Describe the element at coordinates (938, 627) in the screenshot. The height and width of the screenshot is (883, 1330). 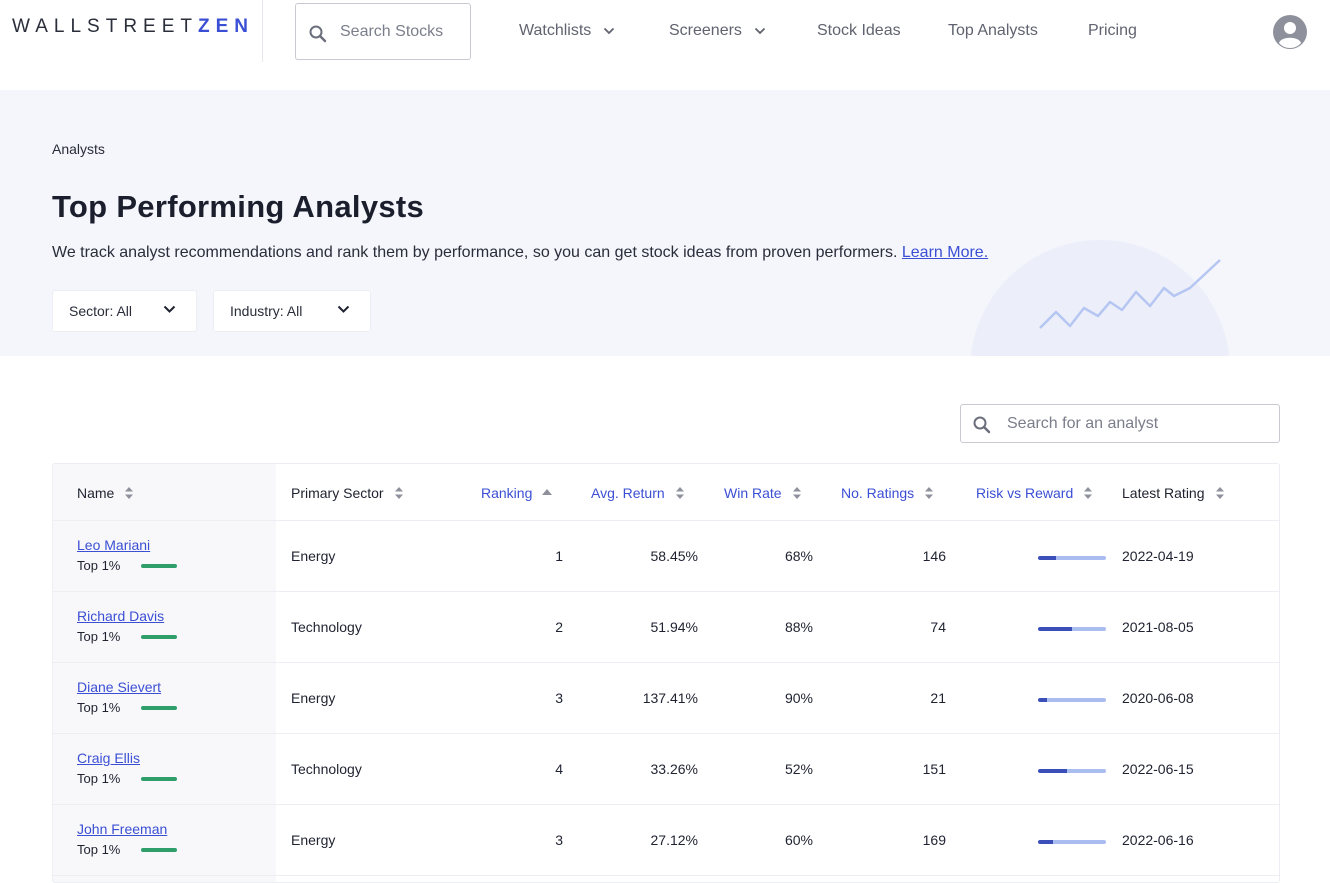
I see `no-ratings-cell: 74` at that location.